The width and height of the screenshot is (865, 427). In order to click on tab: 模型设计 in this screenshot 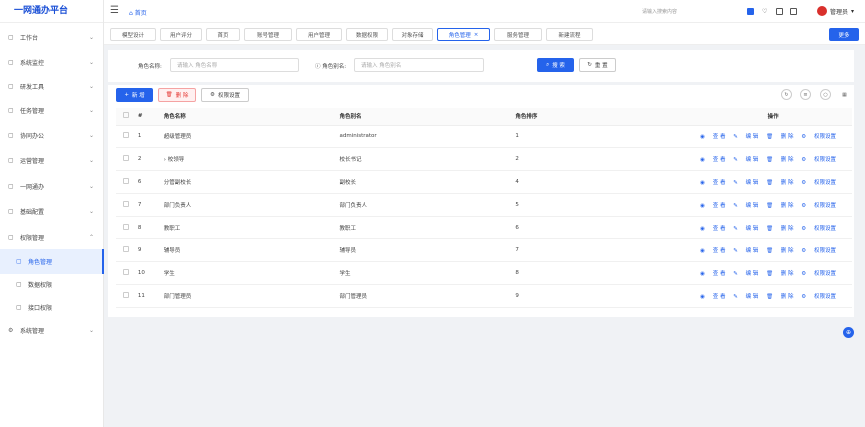, I will do `click(133, 34)`.